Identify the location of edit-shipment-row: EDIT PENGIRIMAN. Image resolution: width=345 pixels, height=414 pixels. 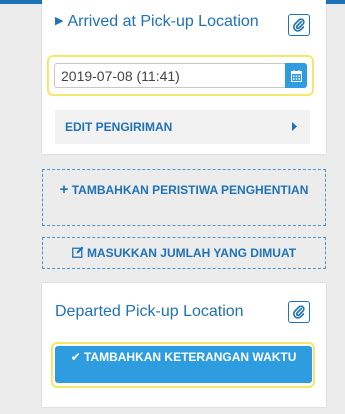
(182, 127).